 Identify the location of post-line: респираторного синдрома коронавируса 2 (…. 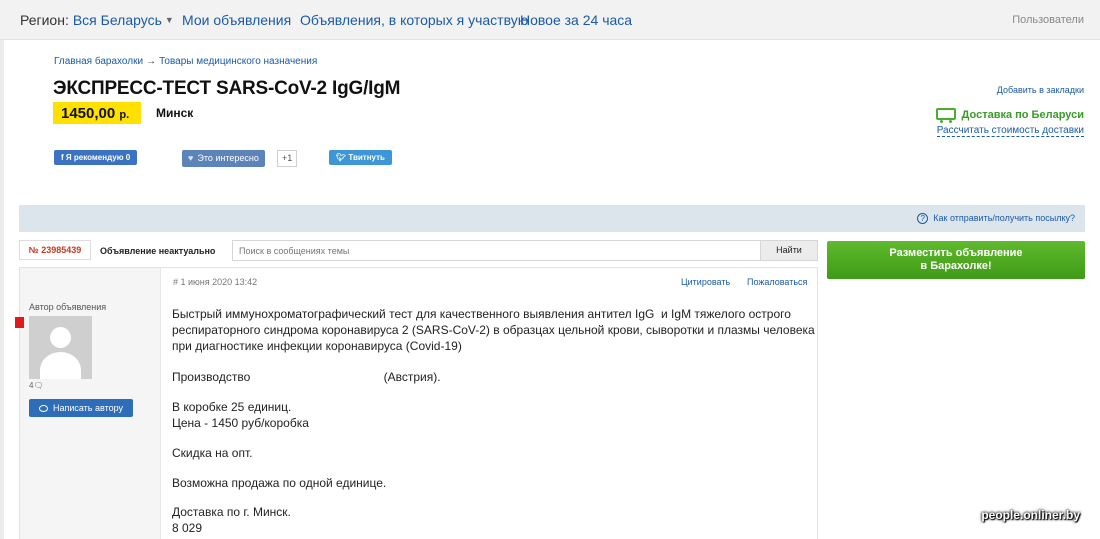
(493, 330).